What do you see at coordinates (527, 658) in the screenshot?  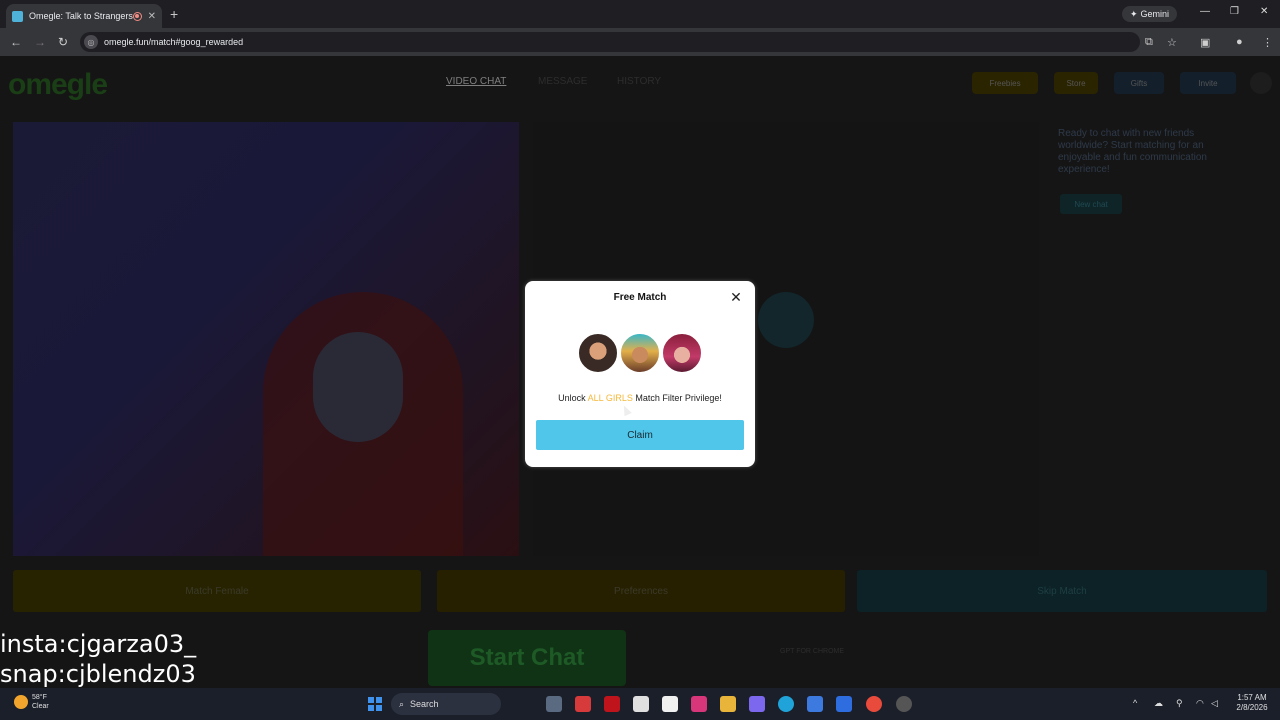 I see `start-chat-button: Start Chat` at bounding box center [527, 658].